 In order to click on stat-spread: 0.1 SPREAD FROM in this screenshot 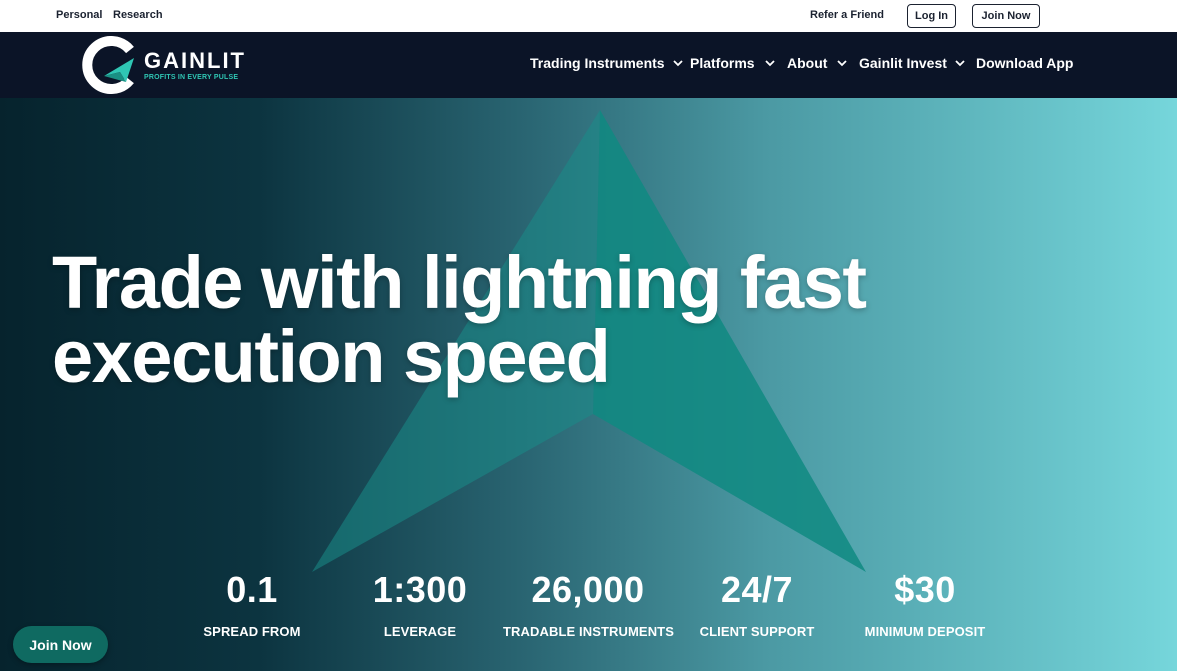, I will do `click(252, 603)`.